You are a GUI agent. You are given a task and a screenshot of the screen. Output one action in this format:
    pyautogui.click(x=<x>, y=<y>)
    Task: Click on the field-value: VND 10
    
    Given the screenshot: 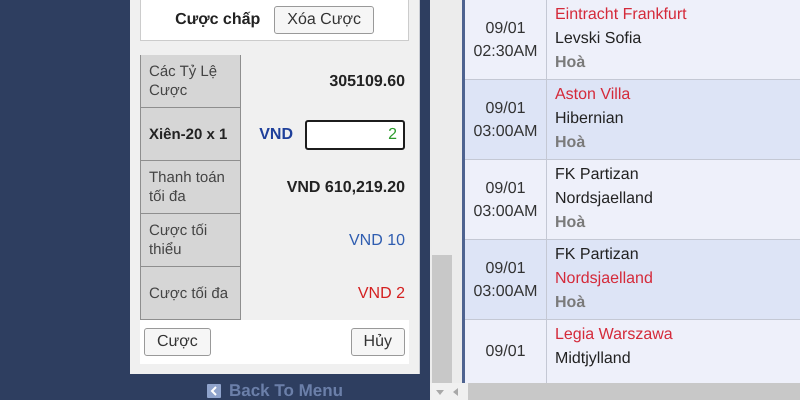 What is the action you would take?
    pyautogui.click(x=376, y=241)
    